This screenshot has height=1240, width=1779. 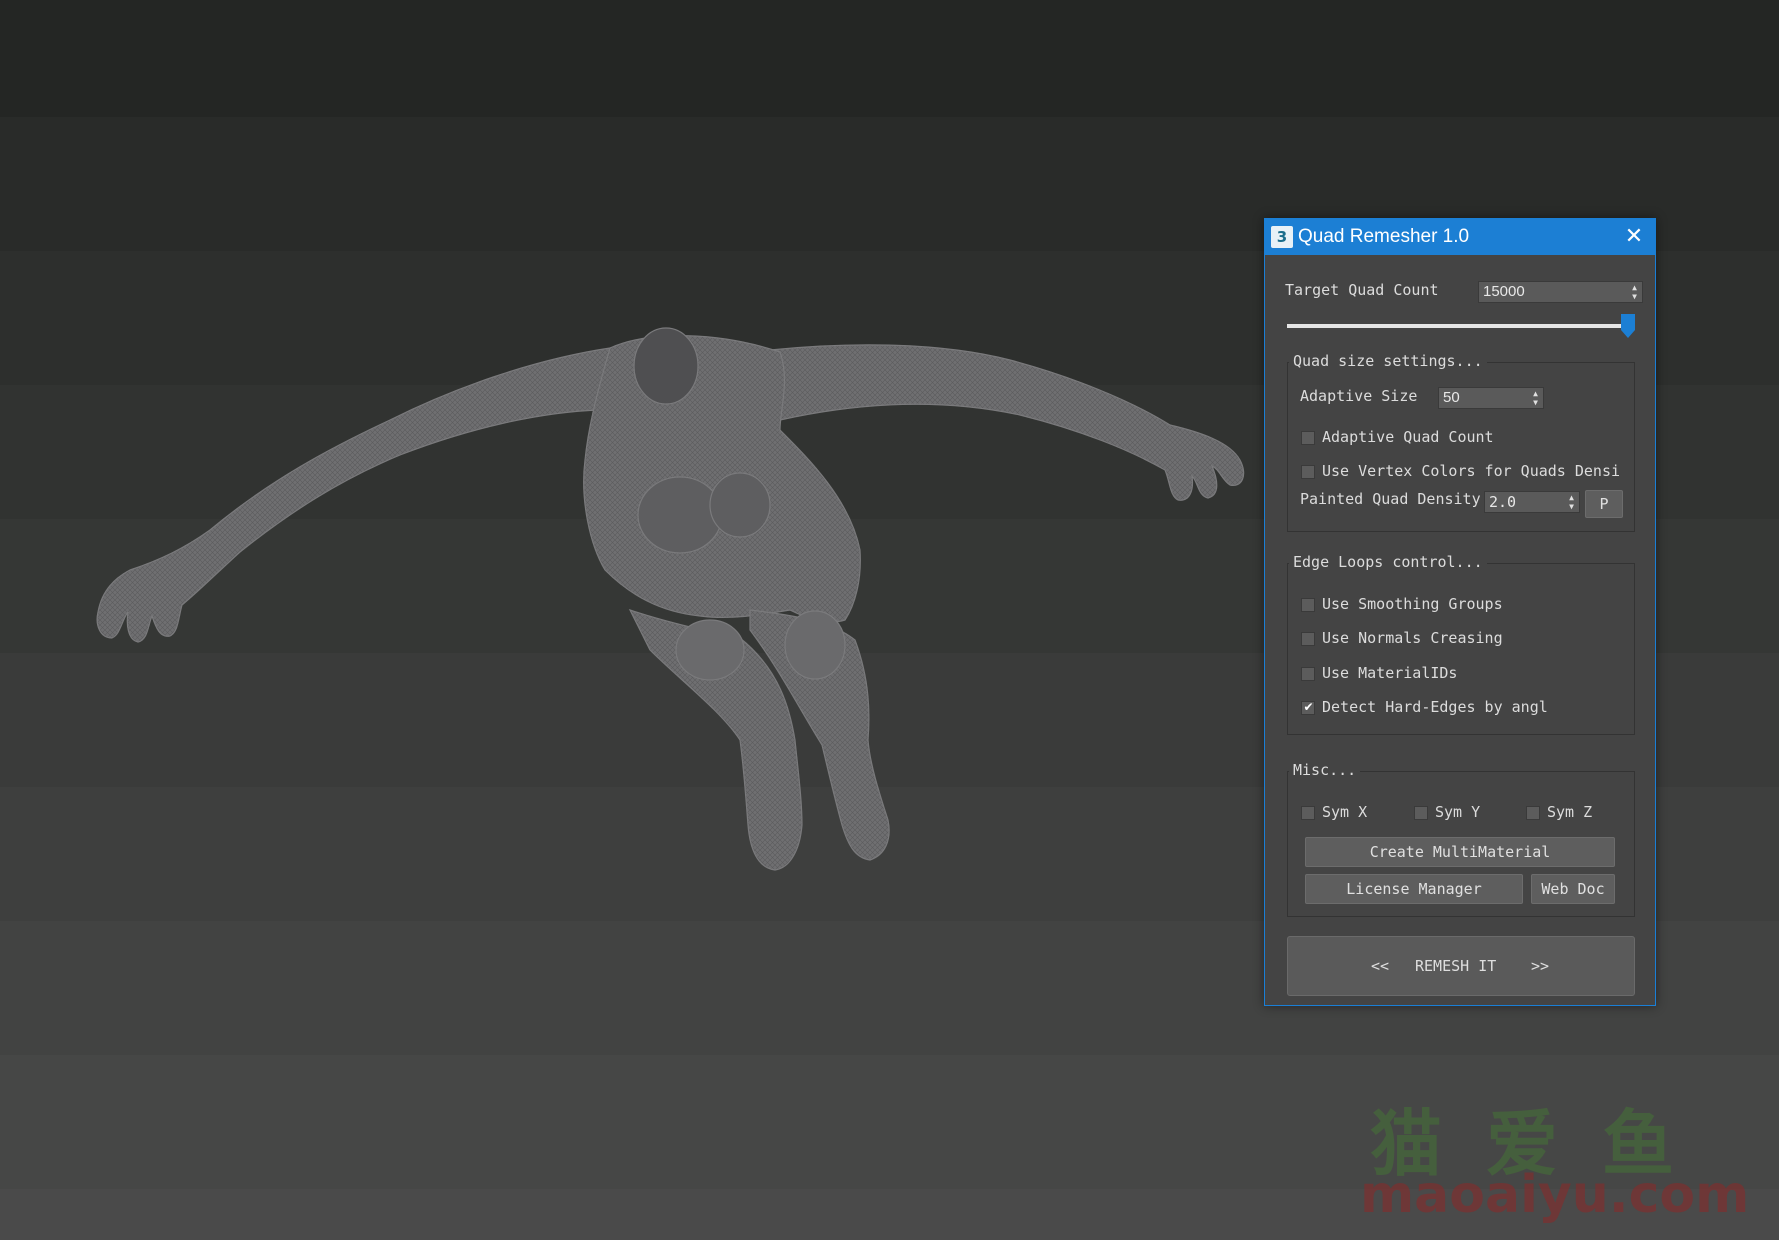 I want to click on material-ids-checkbox, so click(x=1308, y=674).